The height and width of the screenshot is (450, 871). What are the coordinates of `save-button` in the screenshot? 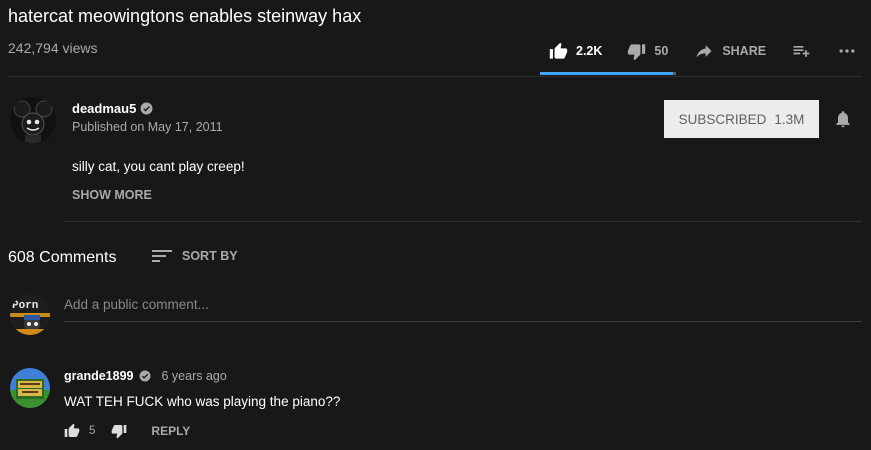 It's located at (801, 51).